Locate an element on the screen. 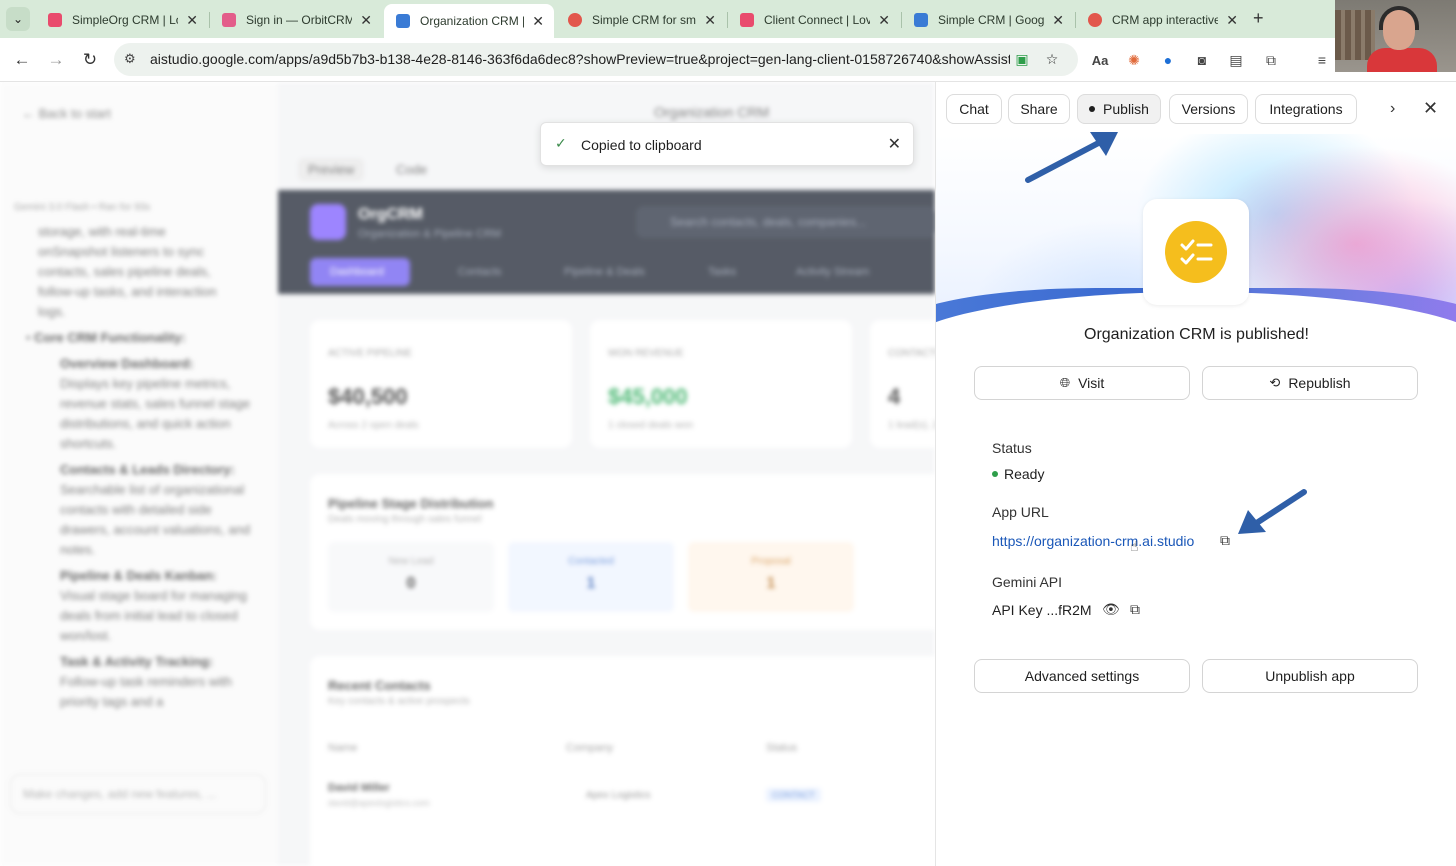 Image resolution: width=1456 pixels, height=866 pixels. unpublish-button: Unpublish app is located at coordinates (1310, 676).